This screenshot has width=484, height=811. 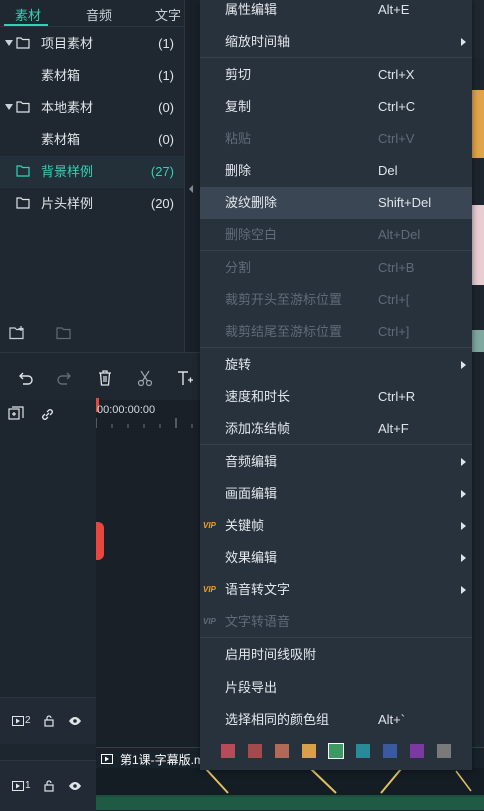 I want to click on new-folder-icon, so click(x=17, y=333).